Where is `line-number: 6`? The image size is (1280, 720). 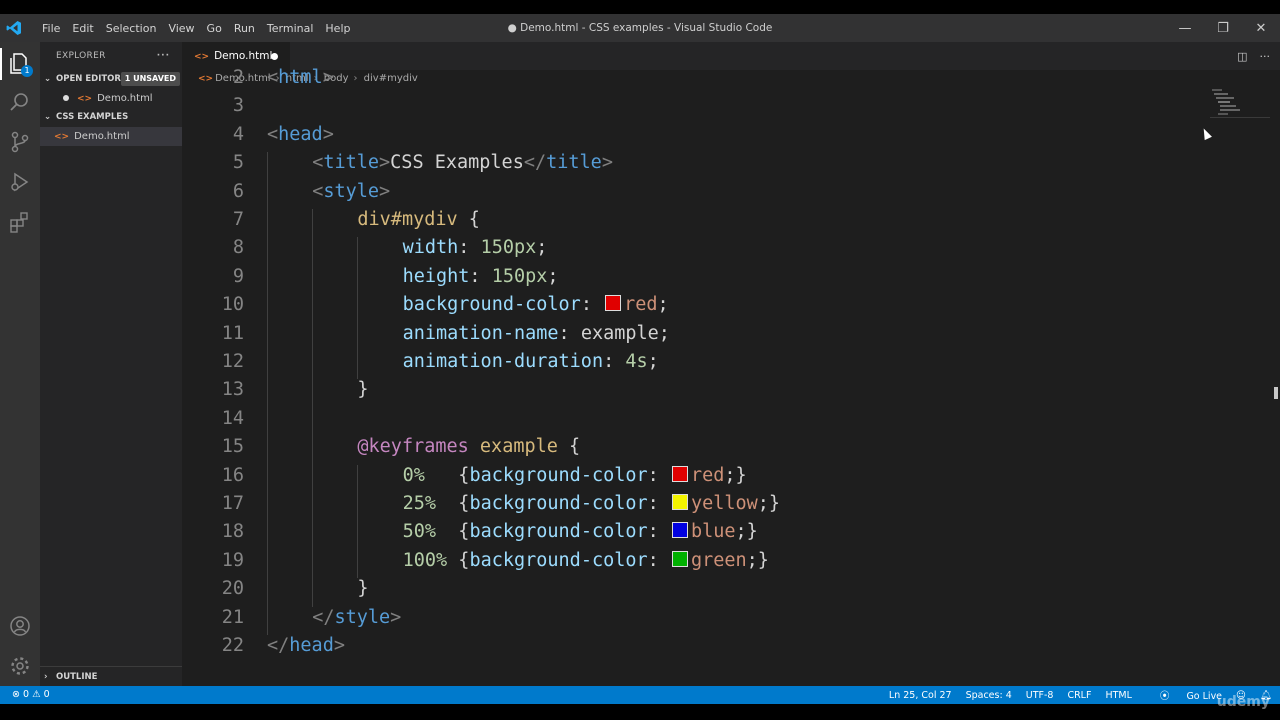 line-number: 6 is located at coordinates (238, 191).